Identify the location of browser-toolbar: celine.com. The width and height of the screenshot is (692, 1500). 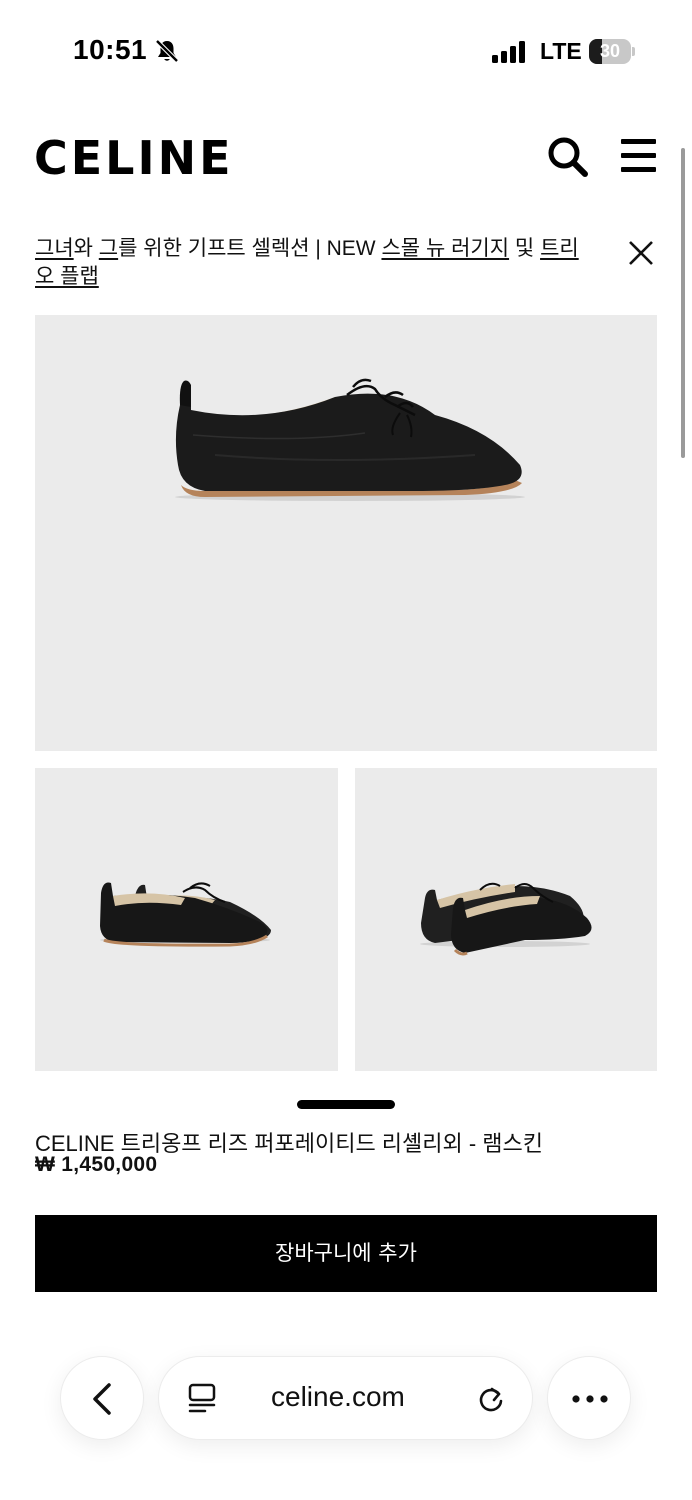
(346, 1412).